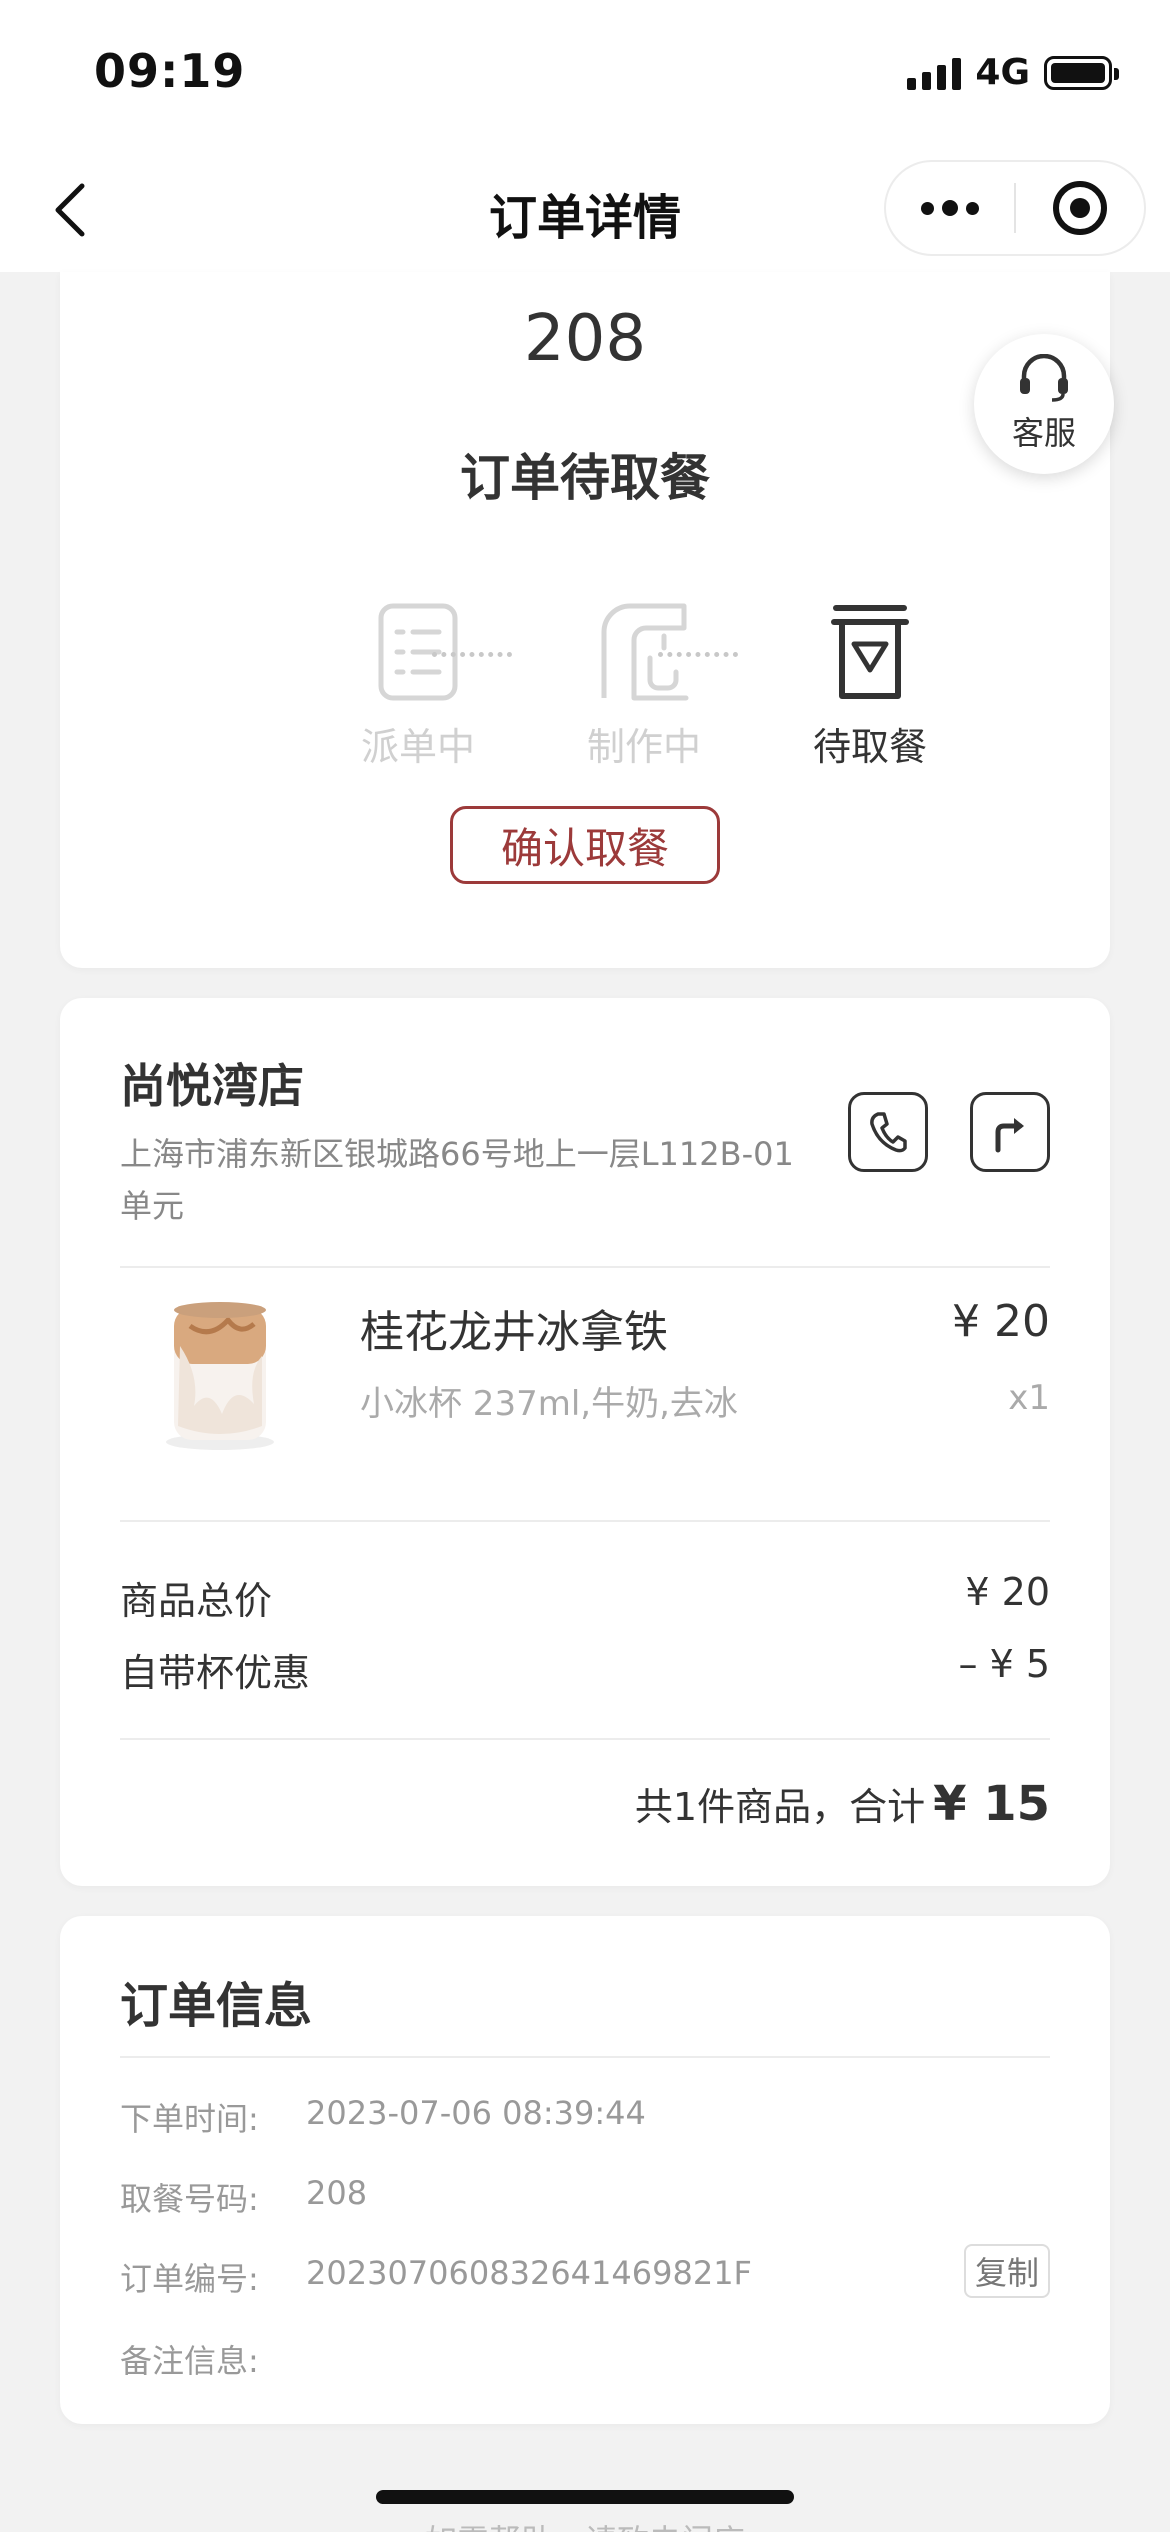 The width and height of the screenshot is (1170, 2532). What do you see at coordinates (991, 1804) in the screenshot?
I see `total-amount: ¥ 15` at bounding box center [991, 1804].